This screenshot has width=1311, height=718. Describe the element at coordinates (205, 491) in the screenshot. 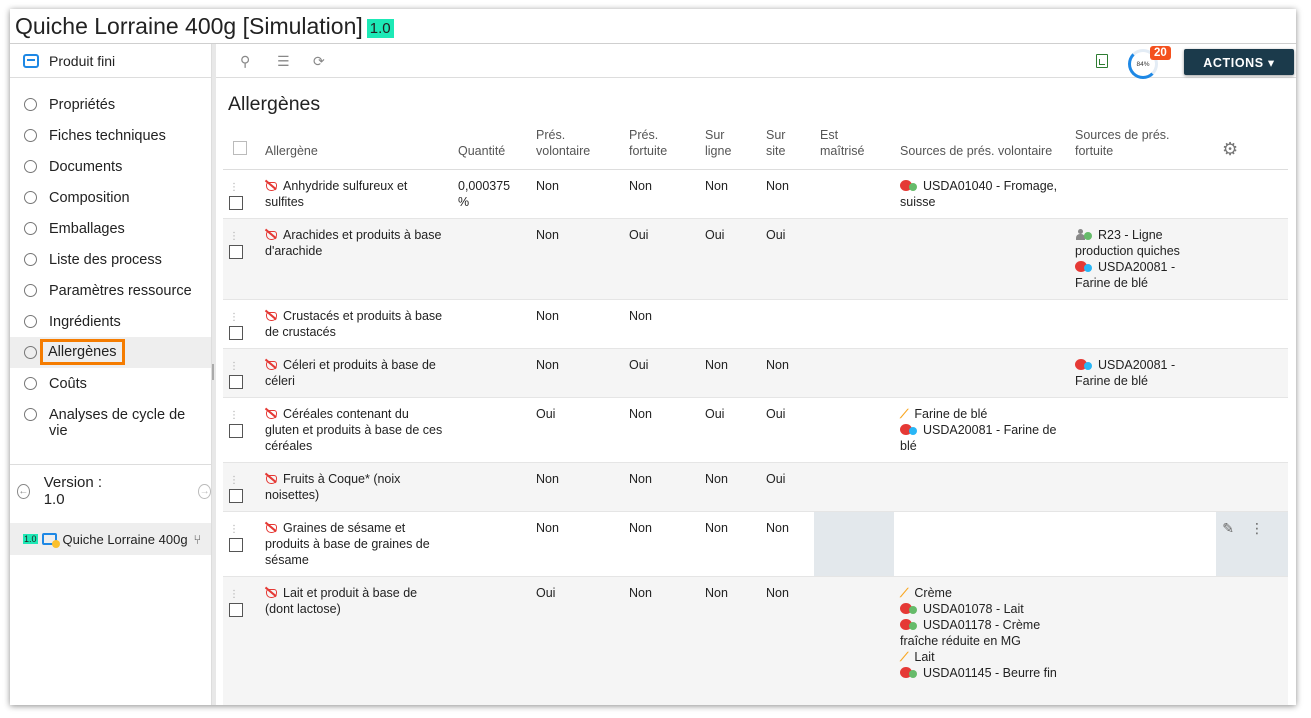

I see `next-version-icon: →` at that location.